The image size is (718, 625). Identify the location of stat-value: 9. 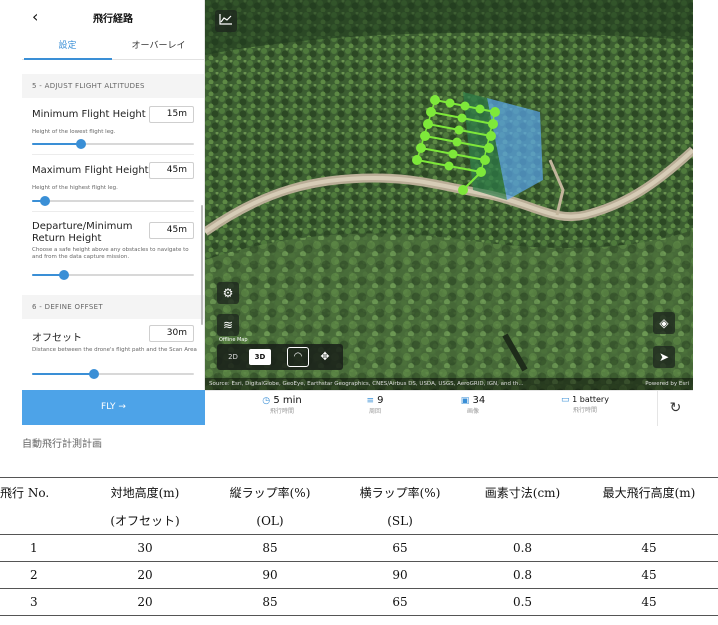
(380, 400).